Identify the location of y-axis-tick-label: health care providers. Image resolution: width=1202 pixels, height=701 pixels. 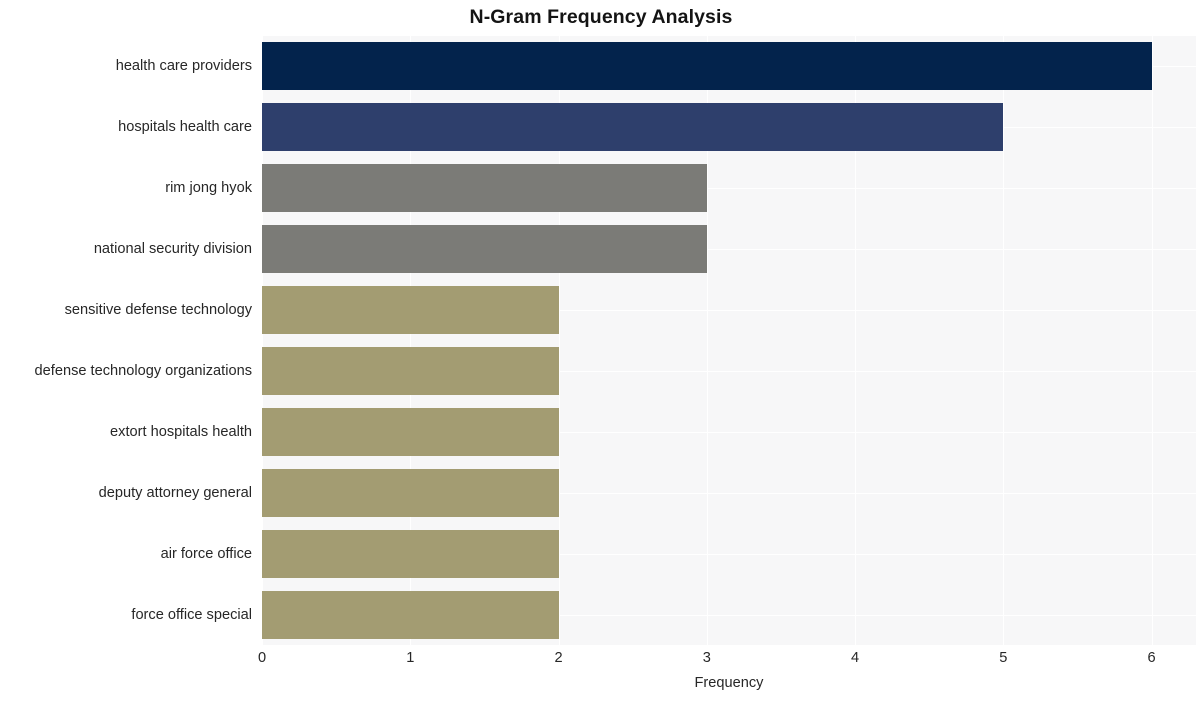
(183, 66).